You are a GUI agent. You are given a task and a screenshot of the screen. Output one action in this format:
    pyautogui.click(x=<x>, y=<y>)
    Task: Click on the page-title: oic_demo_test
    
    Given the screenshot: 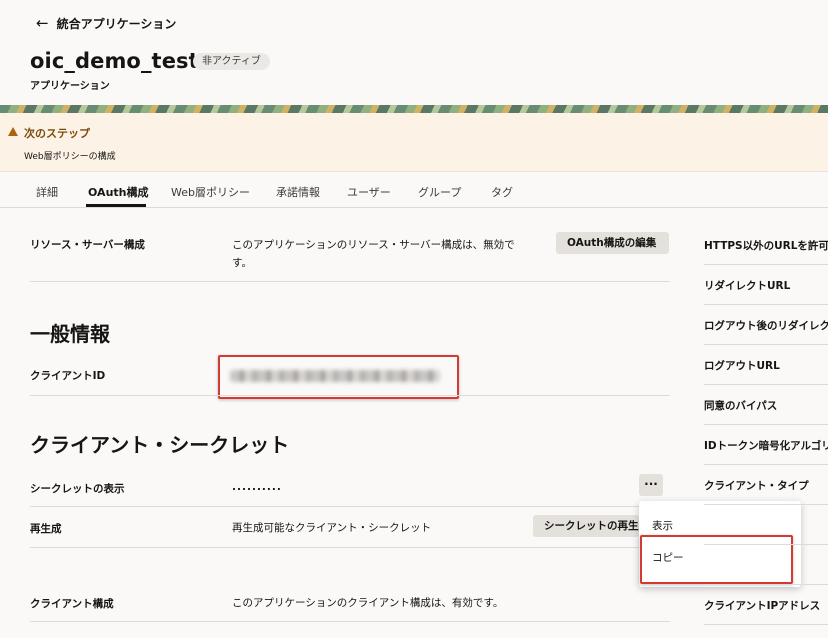 What is the action you would take?
    pyautogui.click(x=114, y=61)
    